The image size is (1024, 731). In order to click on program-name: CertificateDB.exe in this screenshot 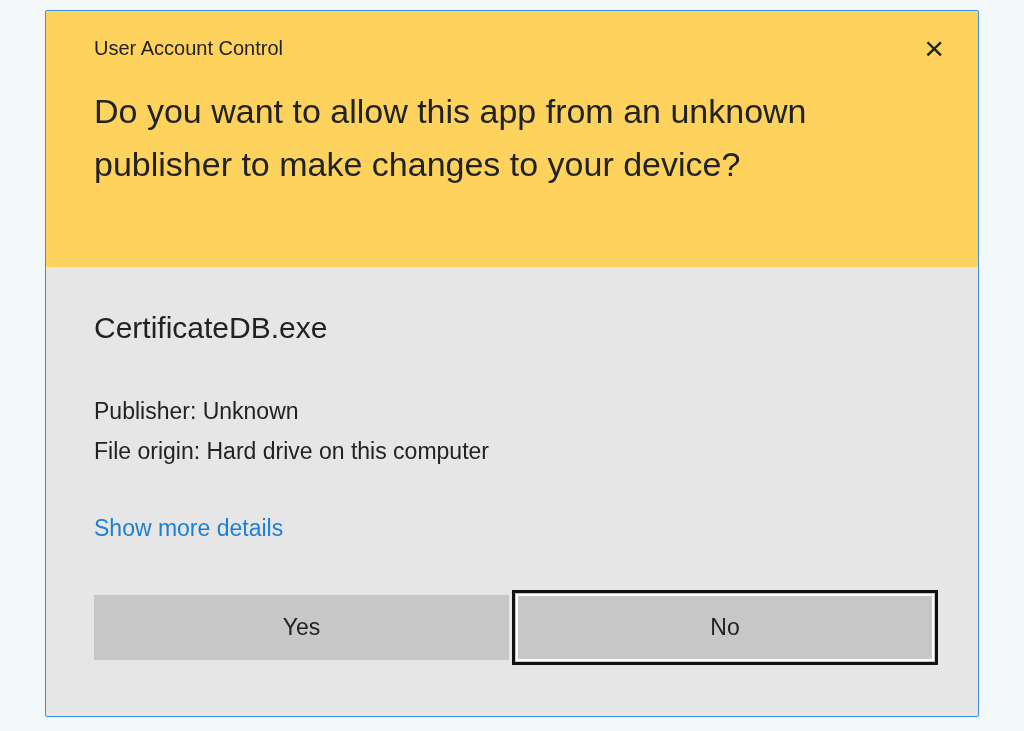, I will do `click(211, 328)`.